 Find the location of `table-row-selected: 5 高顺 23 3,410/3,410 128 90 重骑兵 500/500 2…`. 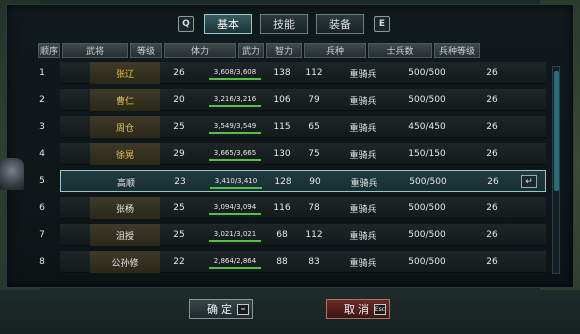

table-row-selected: 5 高顺 23 3,410/3,410 128 90 重骑兵 500/500 2… is located at coordinates (292, 181).